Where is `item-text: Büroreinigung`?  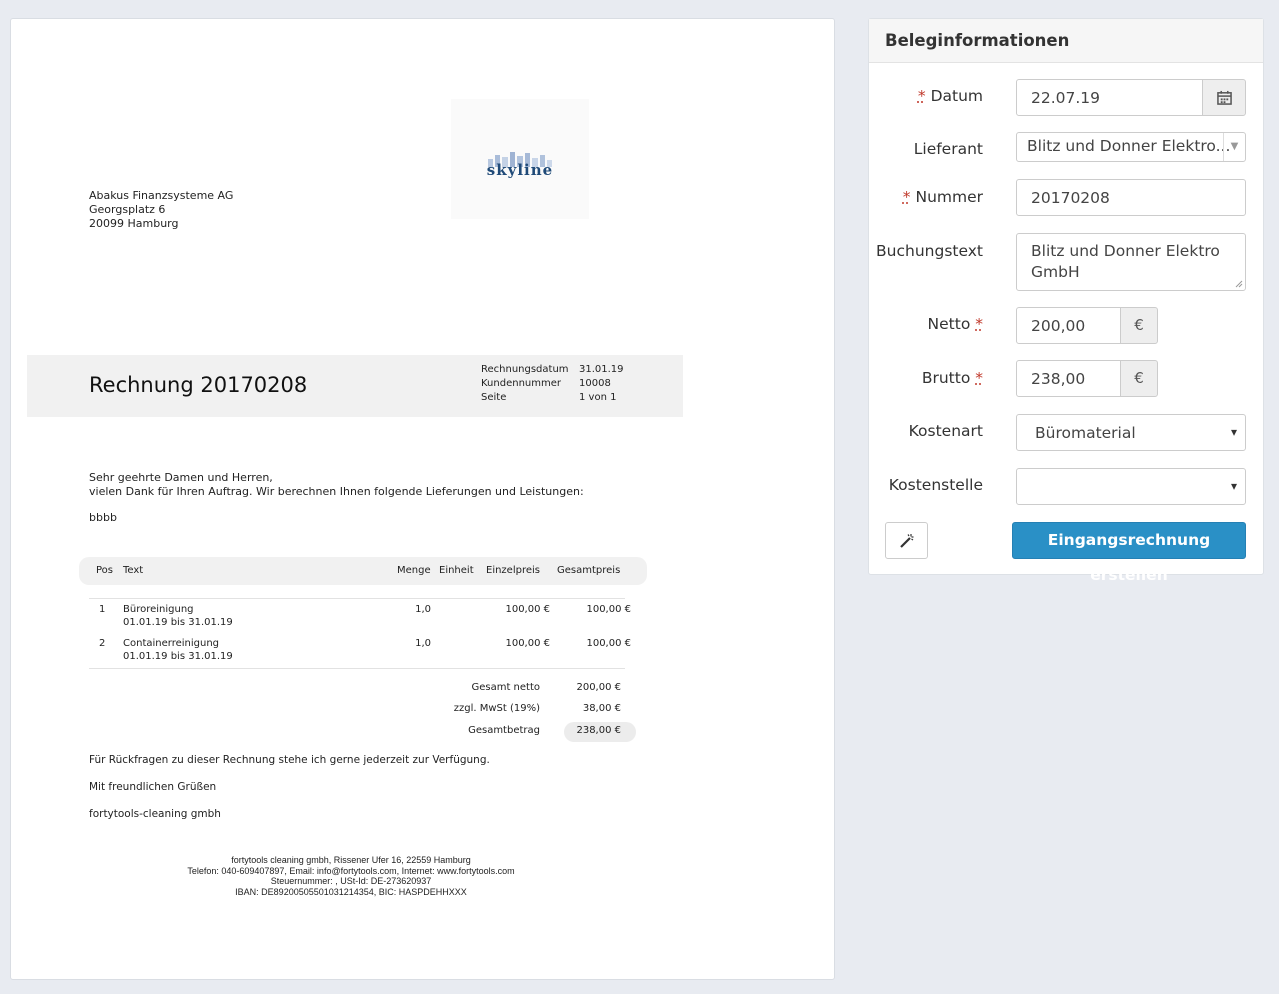
item-text: Büroreinigung is located at coordinates (158, 609).